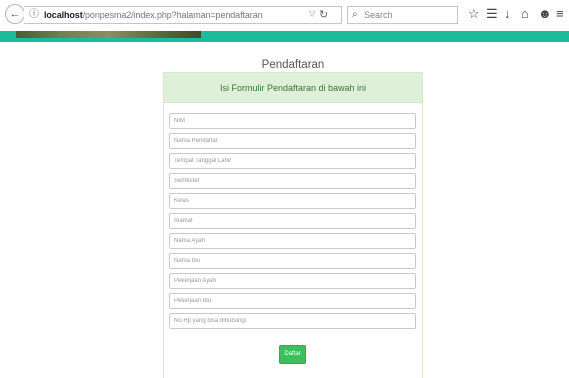 This screenshot has height=378, width=569. I want to click on pocket-icon: ☻, so click(545, 14).